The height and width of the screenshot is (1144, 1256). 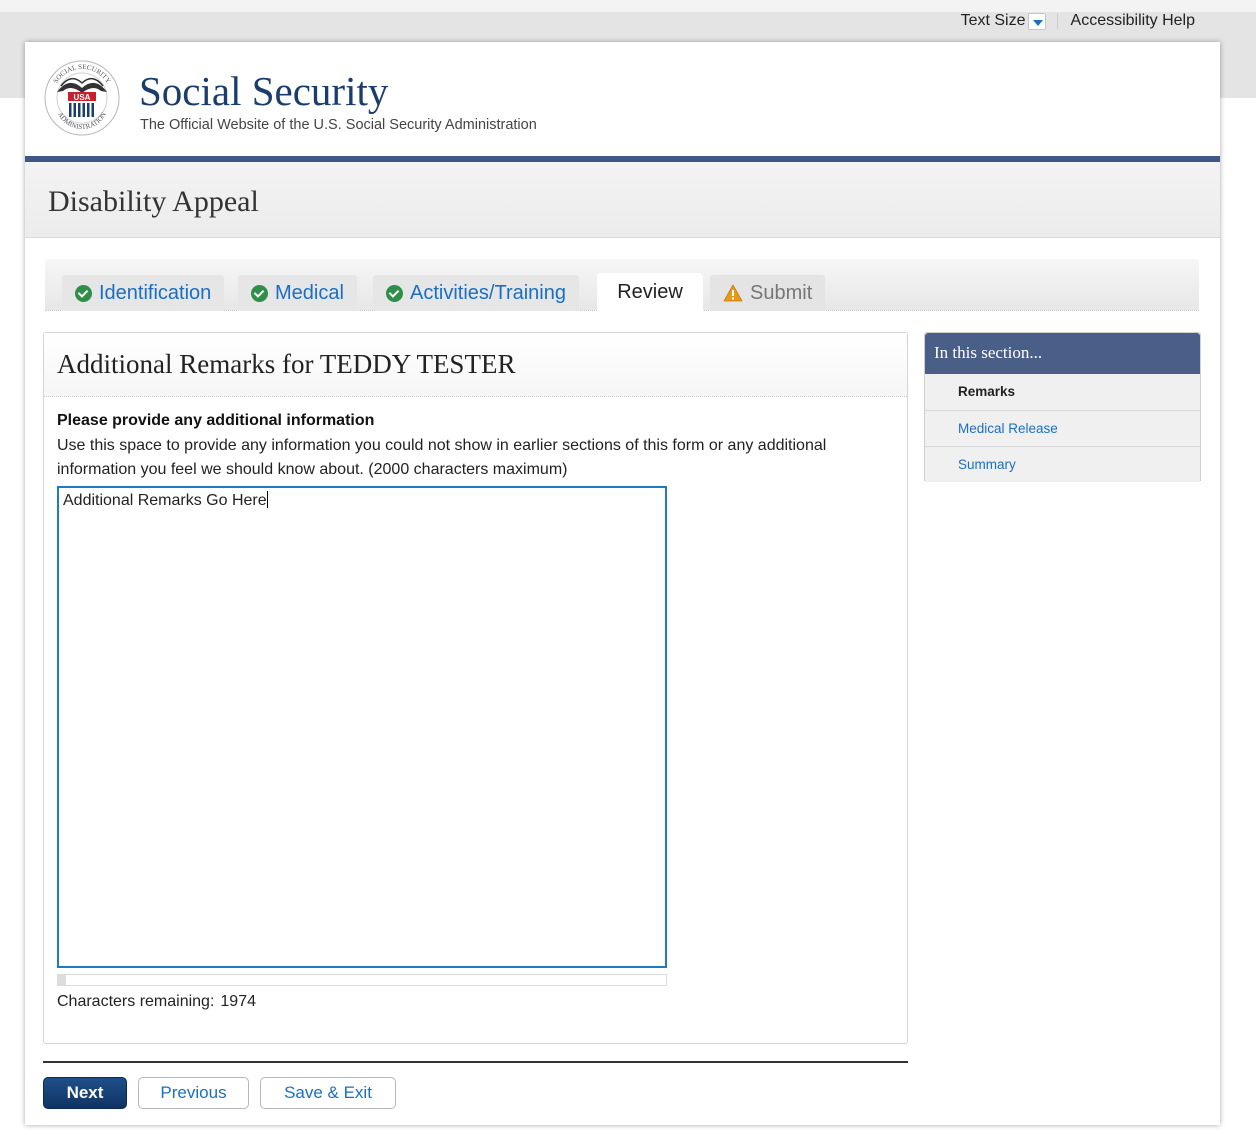 I want to click on panel-title: Additional Remarks for TEDDY TESTER, so click(x=286, y=364).